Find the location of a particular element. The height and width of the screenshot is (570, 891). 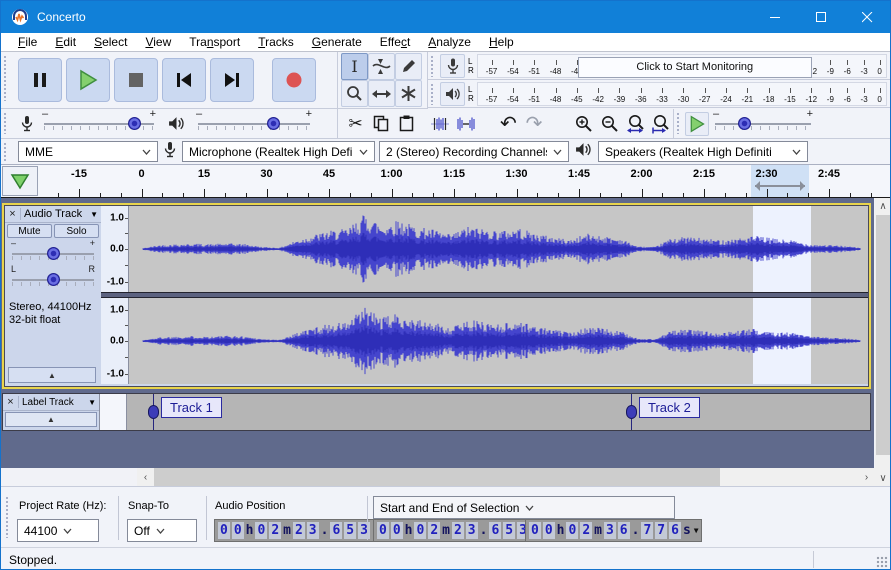

menu-transport: Transport is located at coordinates (214, 42).